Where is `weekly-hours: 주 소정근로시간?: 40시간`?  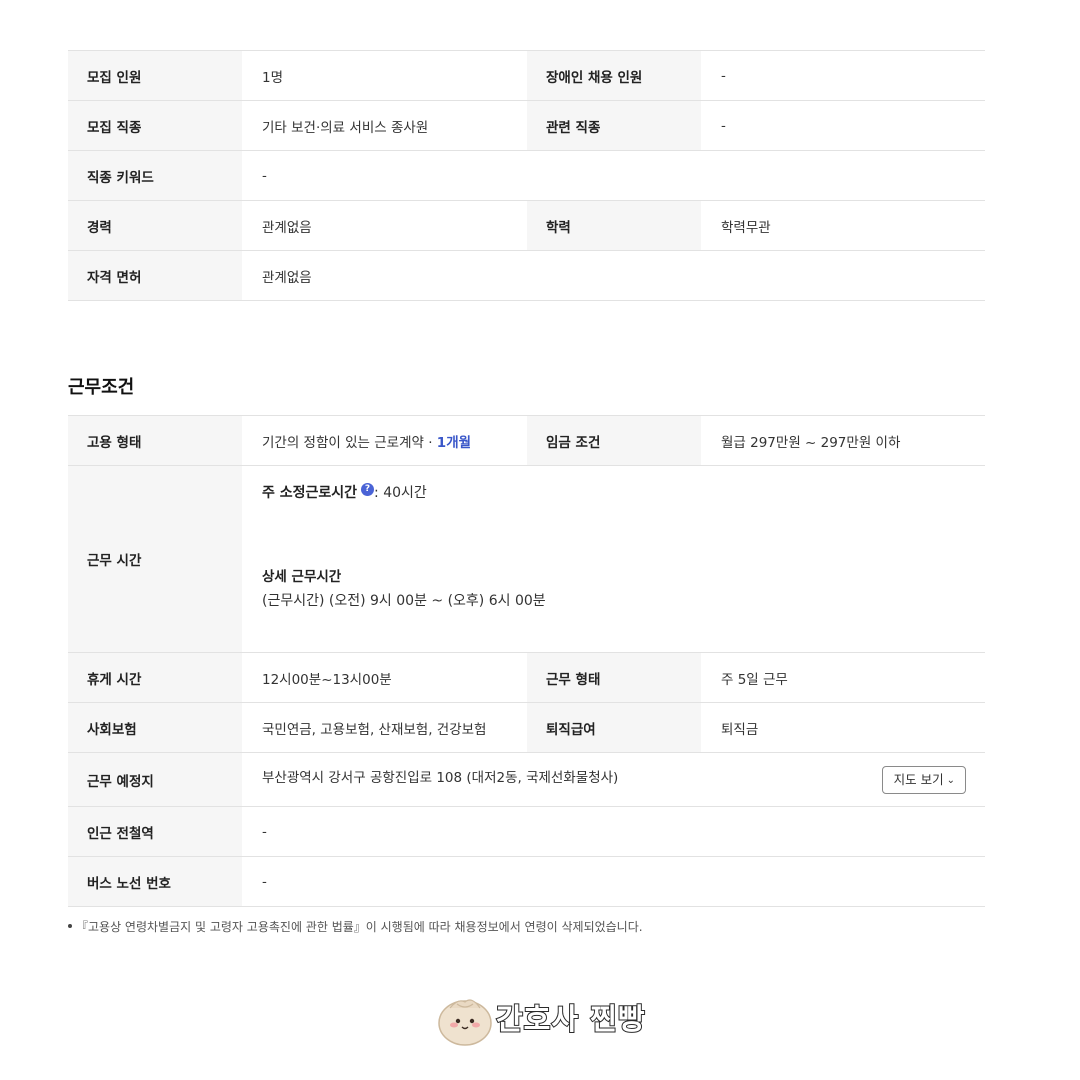 weekly-hours: 주 소정근로시간?: 40시간 is located at coordinates (344, 492).